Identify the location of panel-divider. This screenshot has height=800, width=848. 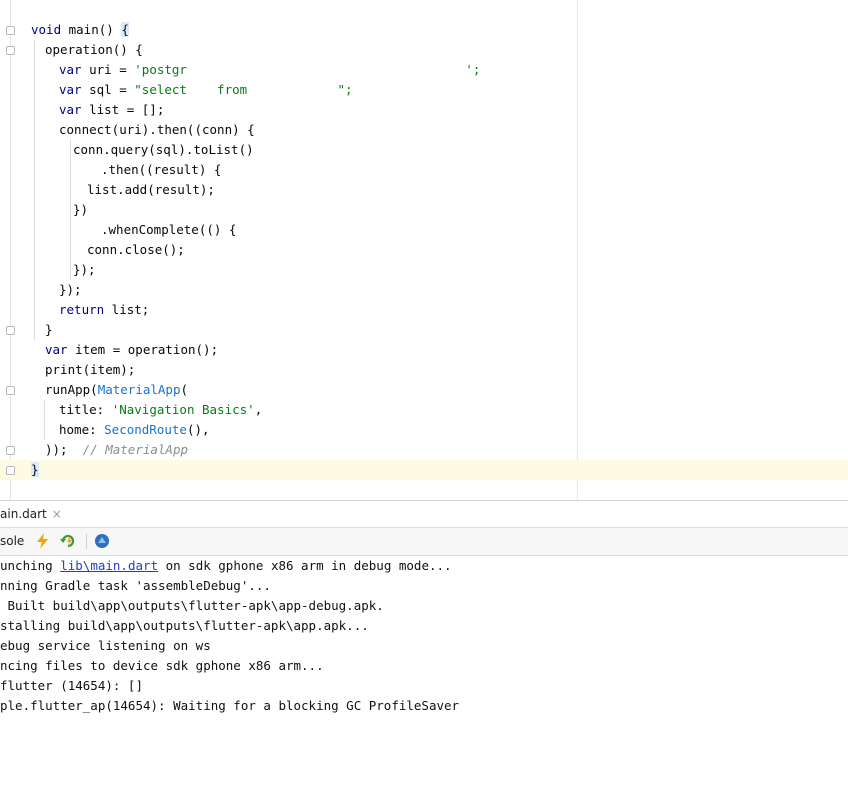
(424, 500).